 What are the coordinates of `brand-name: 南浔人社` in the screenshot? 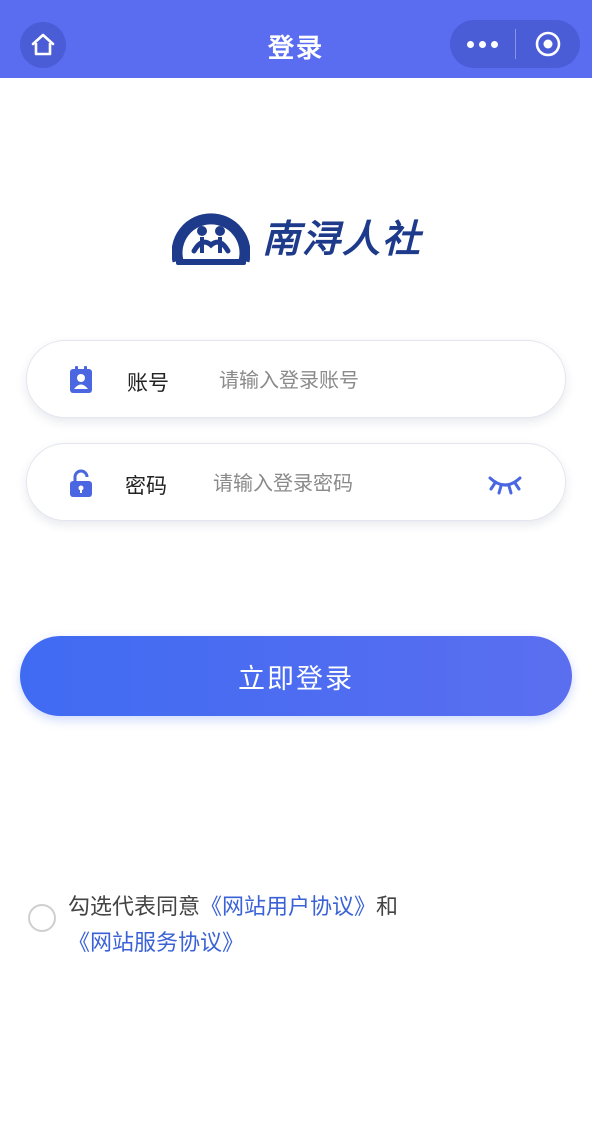 It's located at (342, 238).